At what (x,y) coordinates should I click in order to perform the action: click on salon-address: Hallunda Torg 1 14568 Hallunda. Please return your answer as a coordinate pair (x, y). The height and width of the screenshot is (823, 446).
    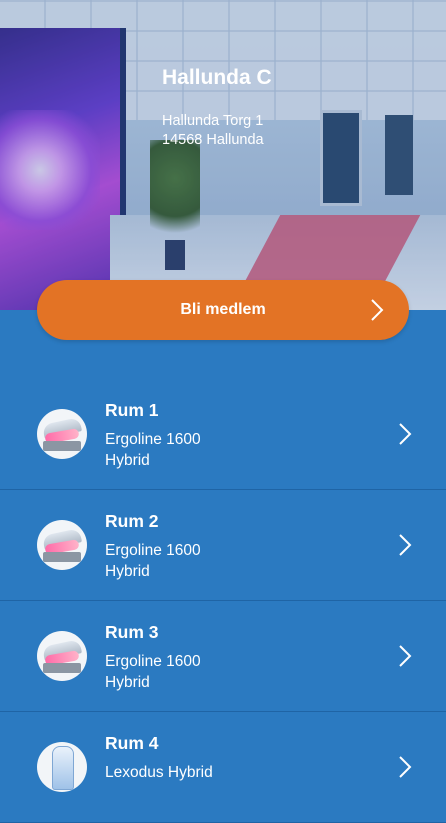
    Looking at the image, I should click on (213, 131).